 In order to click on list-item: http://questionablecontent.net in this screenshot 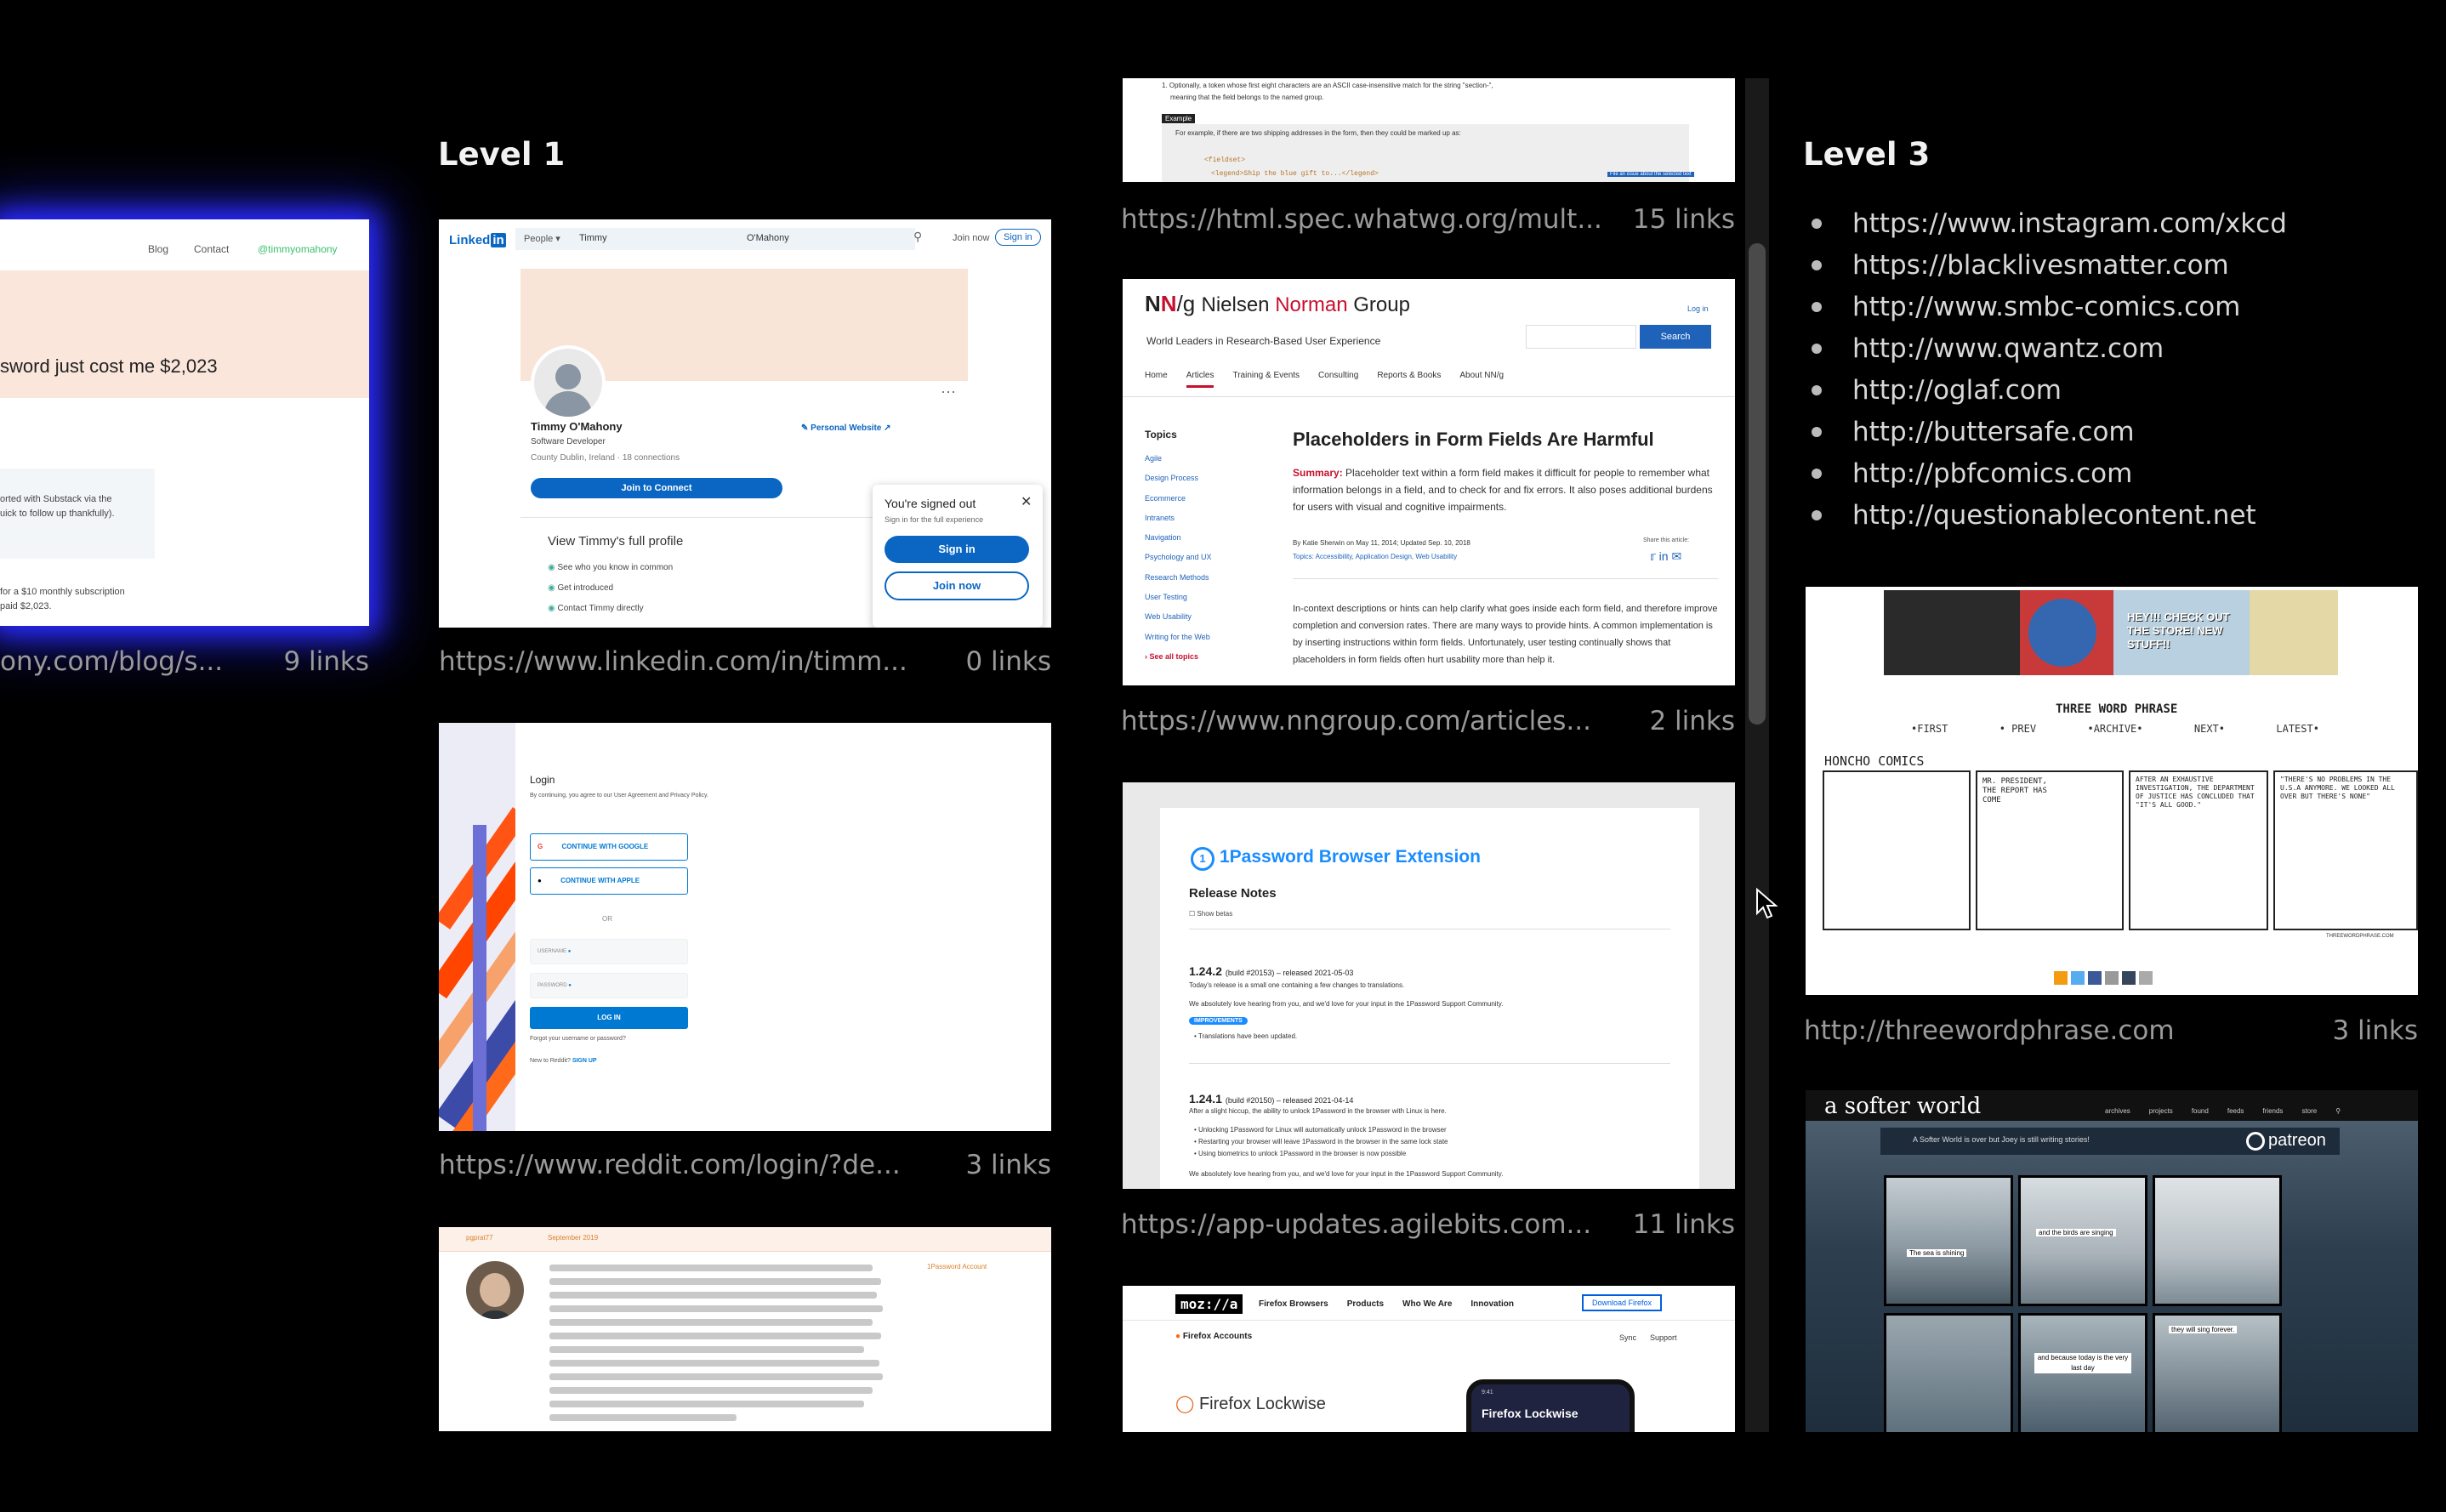, I will do `click(2045, 515)`.